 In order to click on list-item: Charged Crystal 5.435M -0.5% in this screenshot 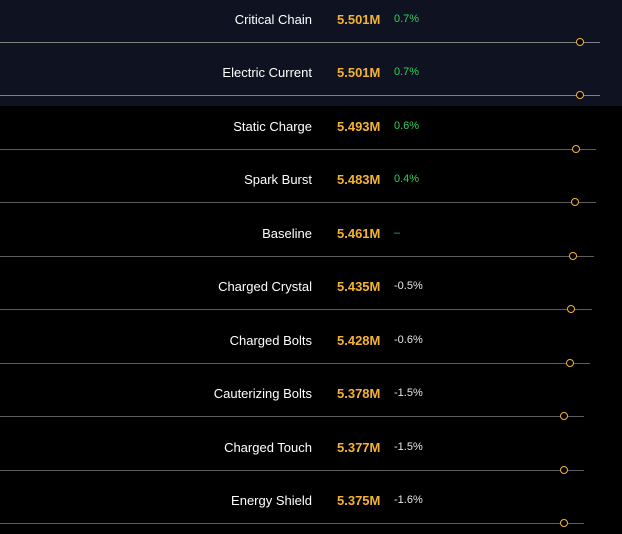, I will do `click(311, 293)`.